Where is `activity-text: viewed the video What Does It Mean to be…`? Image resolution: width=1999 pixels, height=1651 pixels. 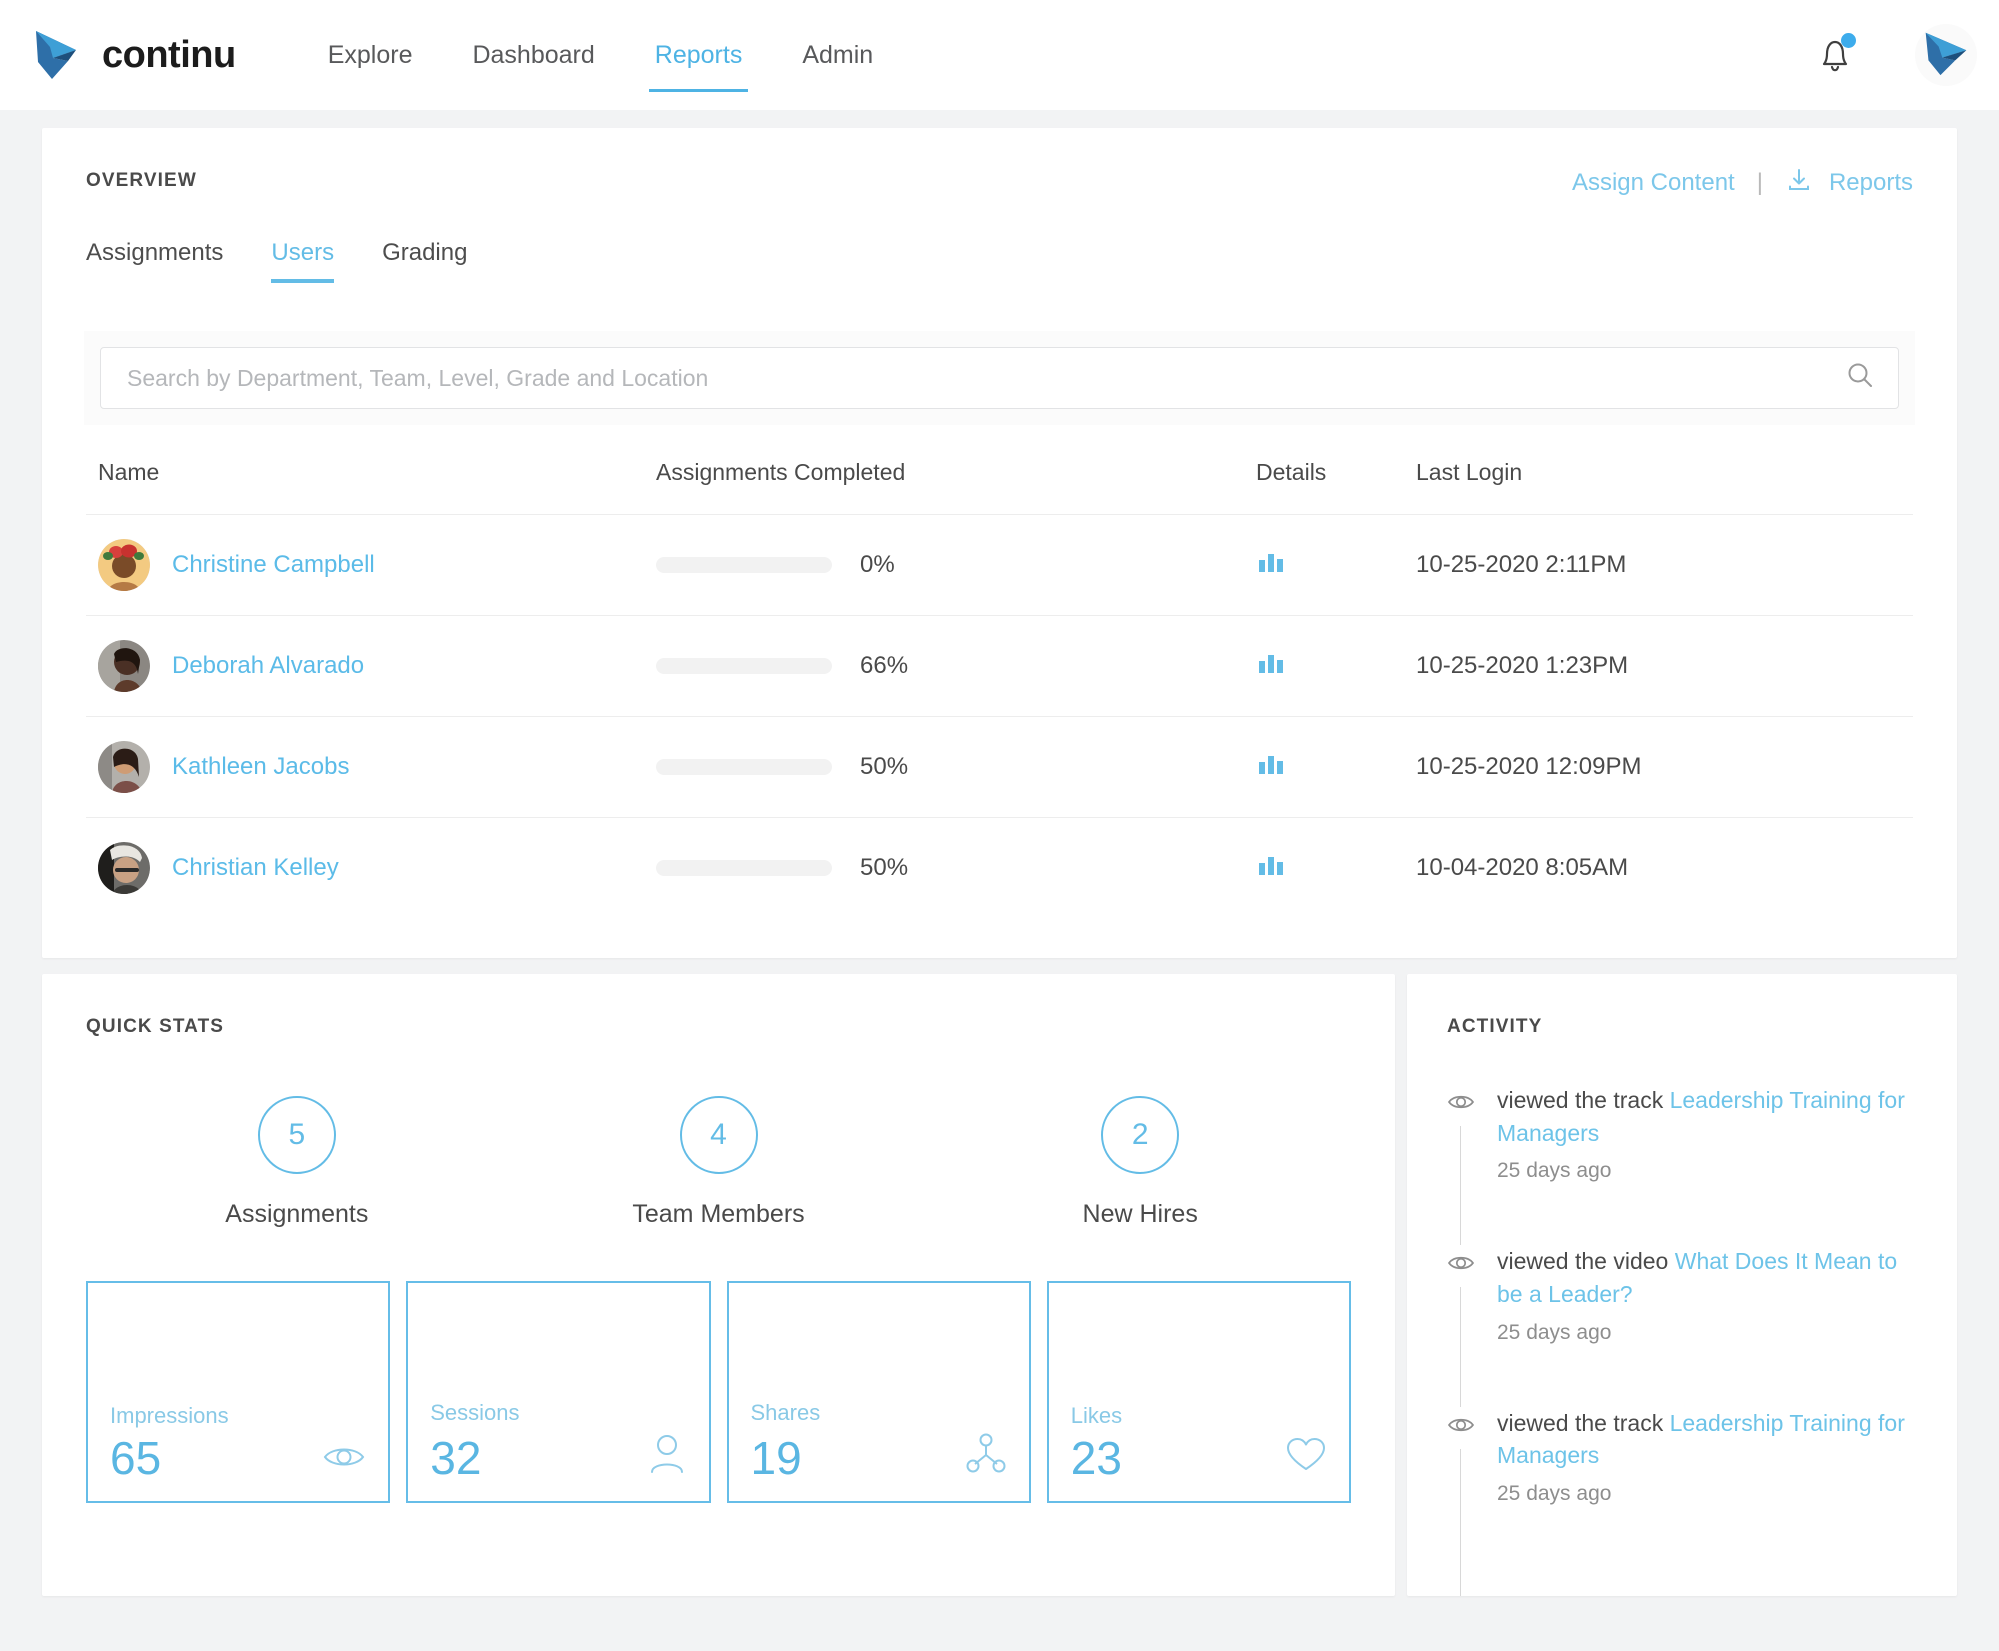
activity-text: viewed the video What Does It Mean to be… is located at coordinates (1707, 1277).